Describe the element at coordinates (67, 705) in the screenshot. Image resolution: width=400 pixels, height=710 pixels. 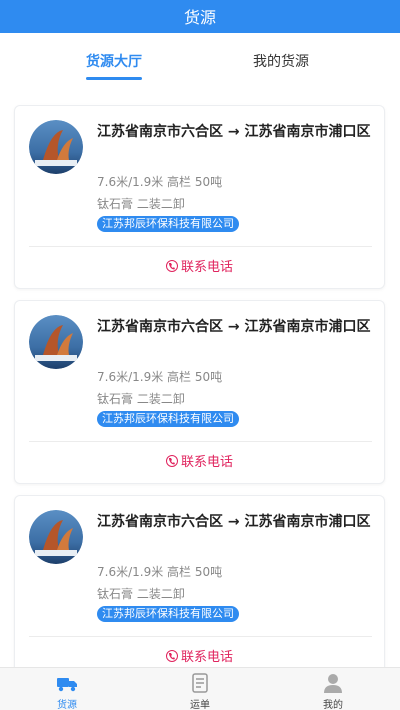
I see `nav-label-cargo: 货源` at that location.